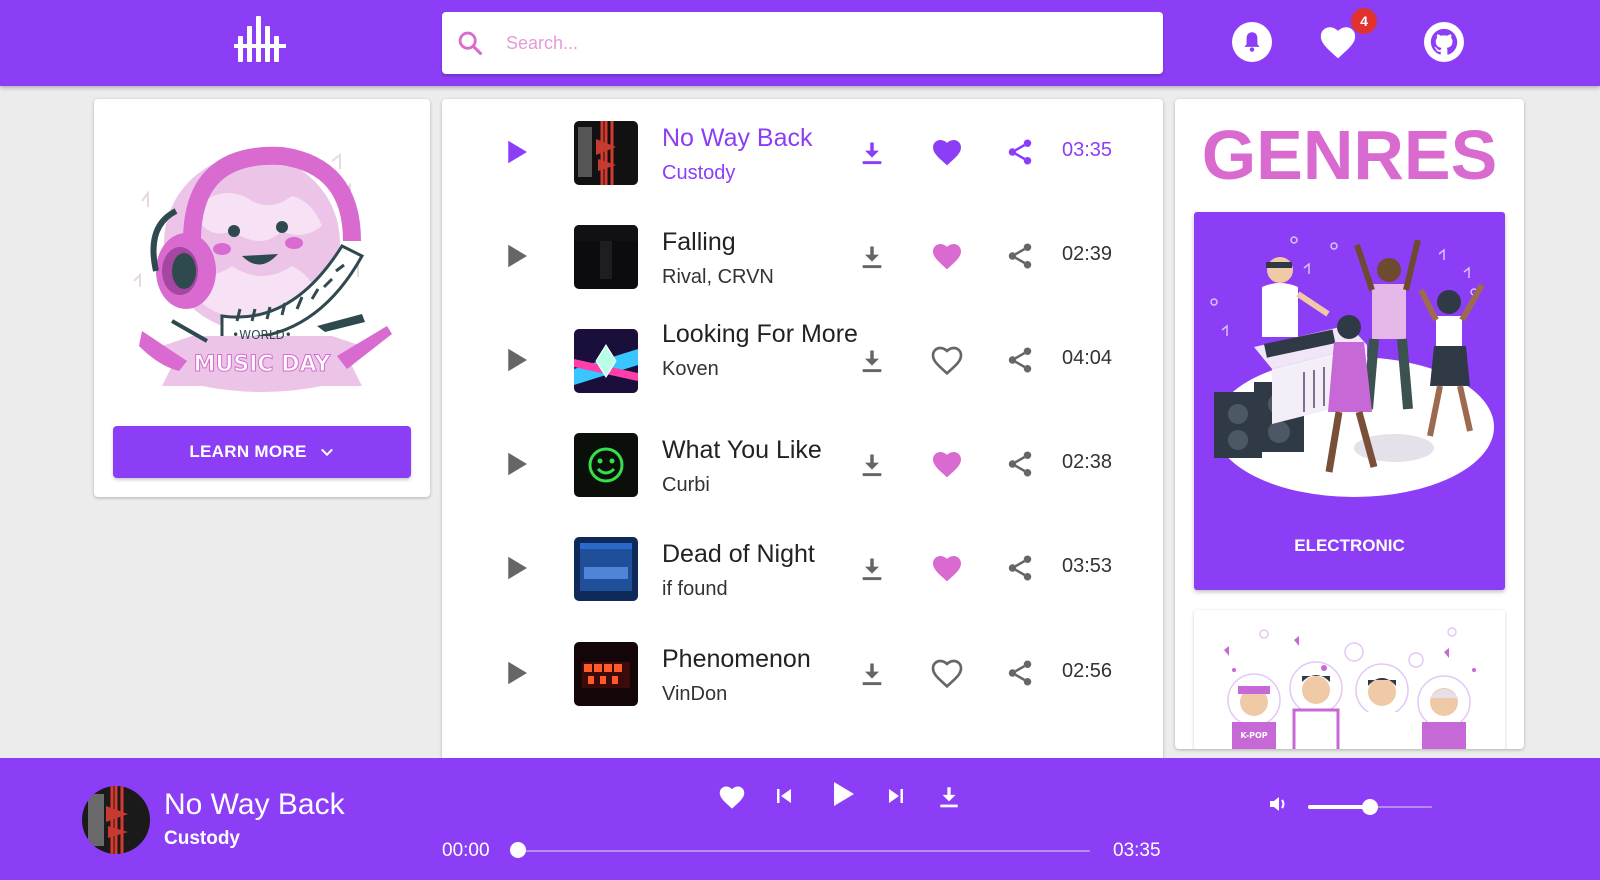 The width and height of the screenshot is (1600, 880). What do you see at coordinates (762, 138) in the screenshot?
I see `track-title: No Way Back` at bounding box center [762, 138].